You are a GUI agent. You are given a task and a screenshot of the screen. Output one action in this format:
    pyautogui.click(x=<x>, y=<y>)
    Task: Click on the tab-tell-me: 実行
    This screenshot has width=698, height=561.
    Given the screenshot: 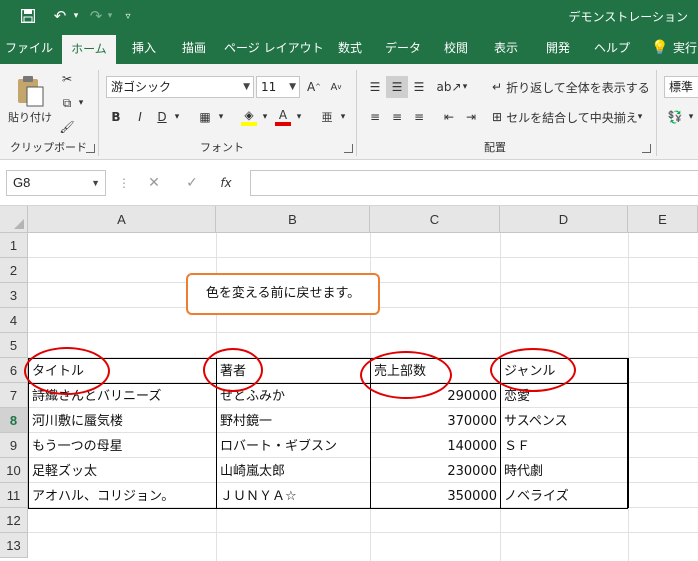 What is the action you would take?
    pyautogui.click(x=685, y=48)
    